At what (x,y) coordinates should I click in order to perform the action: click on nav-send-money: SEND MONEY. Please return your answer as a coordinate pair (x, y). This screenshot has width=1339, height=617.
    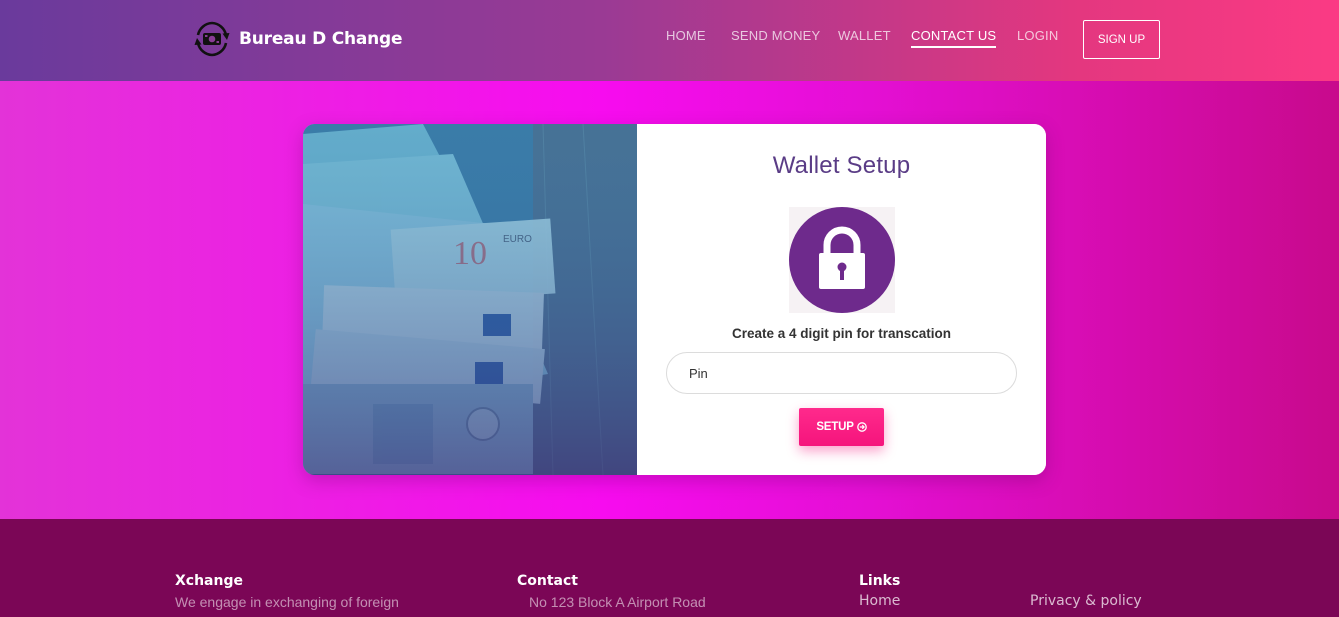
    Looking at the image, I should click on (775, 35).